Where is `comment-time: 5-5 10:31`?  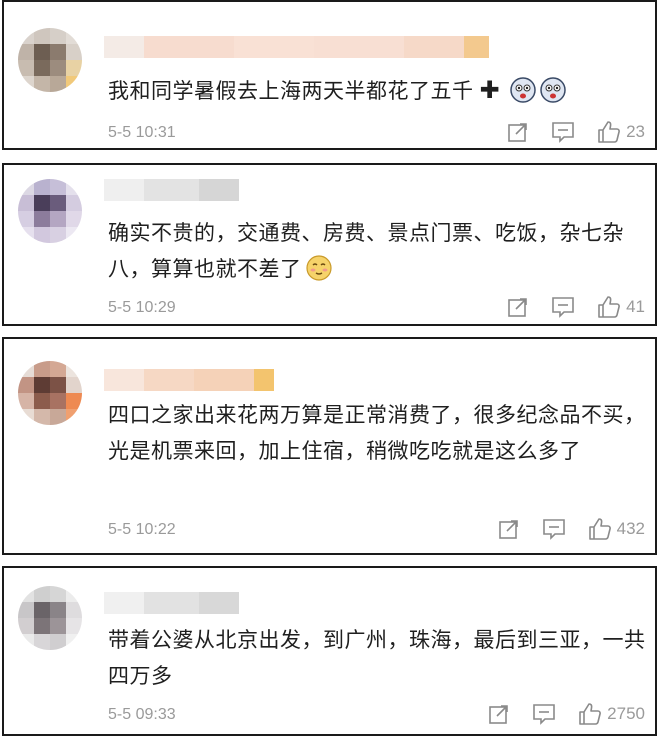
comment-time: 5-5 10:31 is located at coordinates (142, 132).